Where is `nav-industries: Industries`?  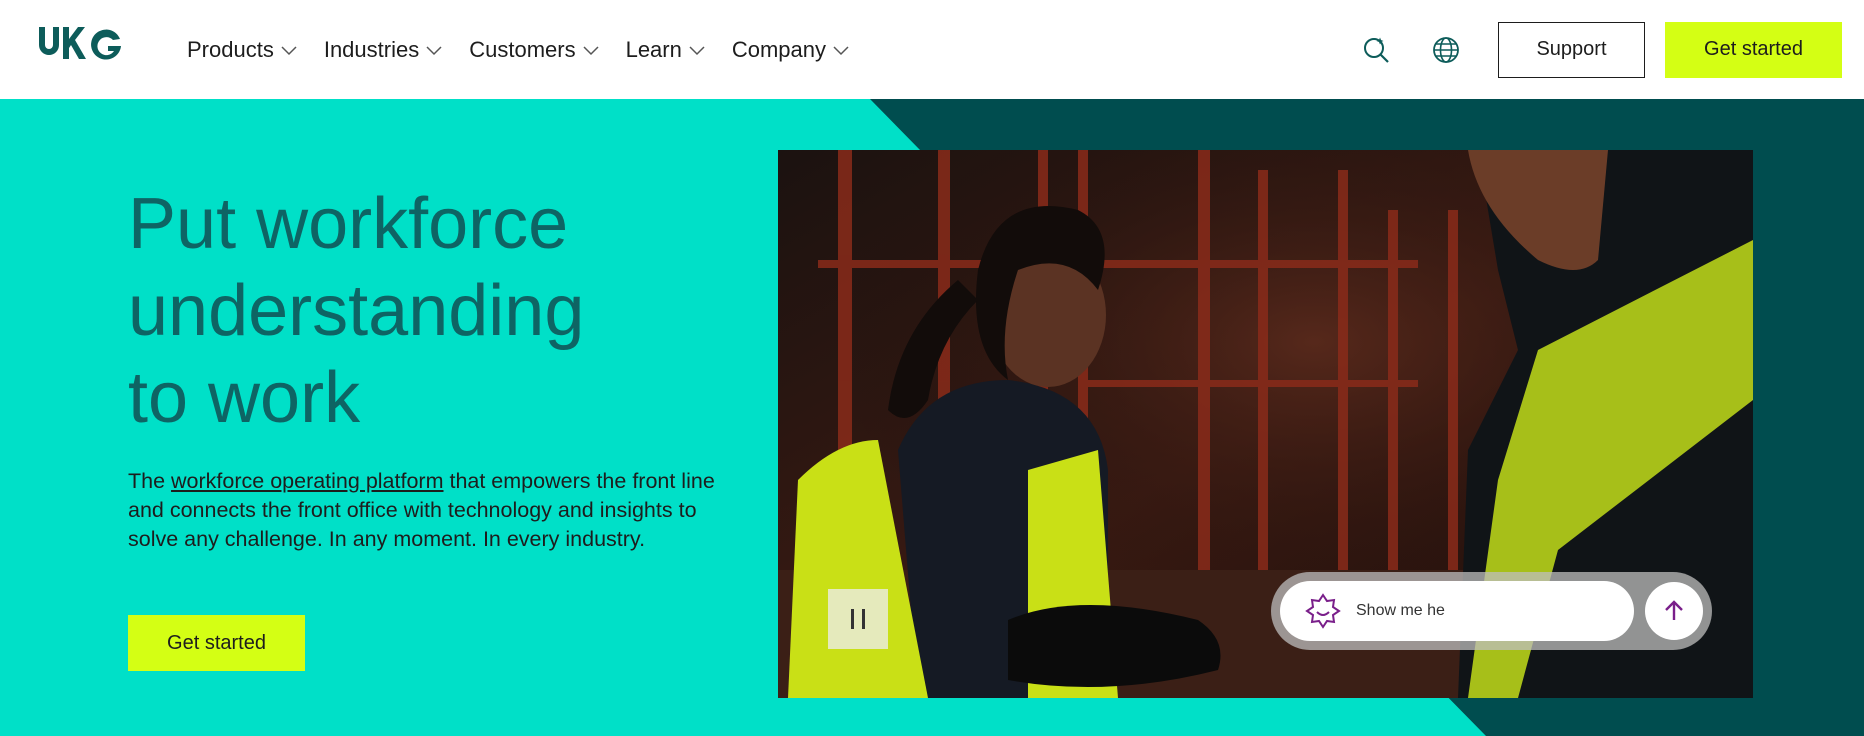 nav-industries: Industries is located at coordinates (383, 50).